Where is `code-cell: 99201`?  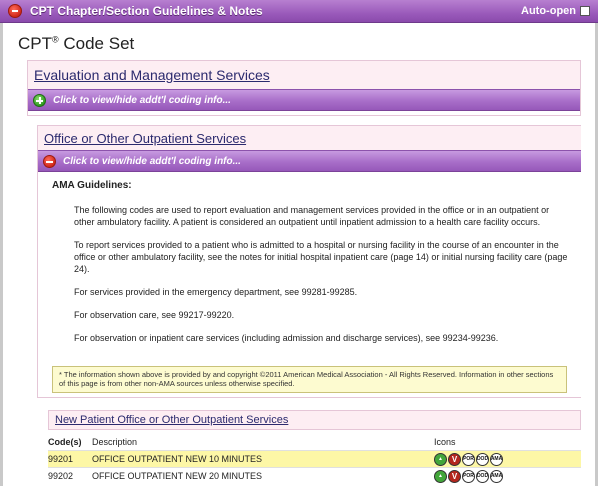
code-cell: 99201 is located at coordinates (70, 459).